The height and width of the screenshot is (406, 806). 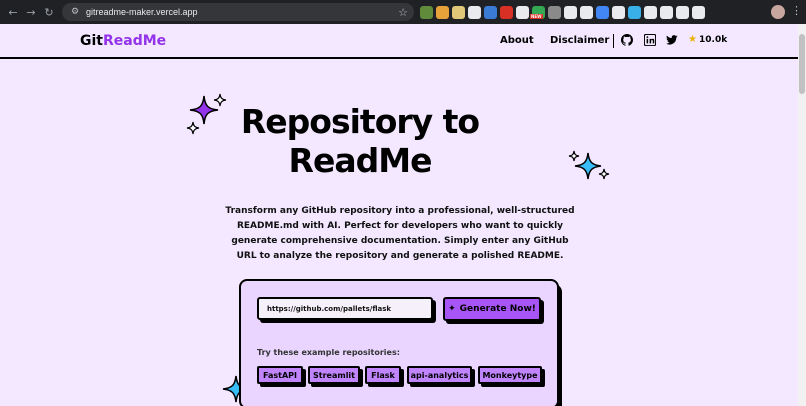 I want to click on example-chip-streamlit: Streamlit, so click(x=334, y=375).